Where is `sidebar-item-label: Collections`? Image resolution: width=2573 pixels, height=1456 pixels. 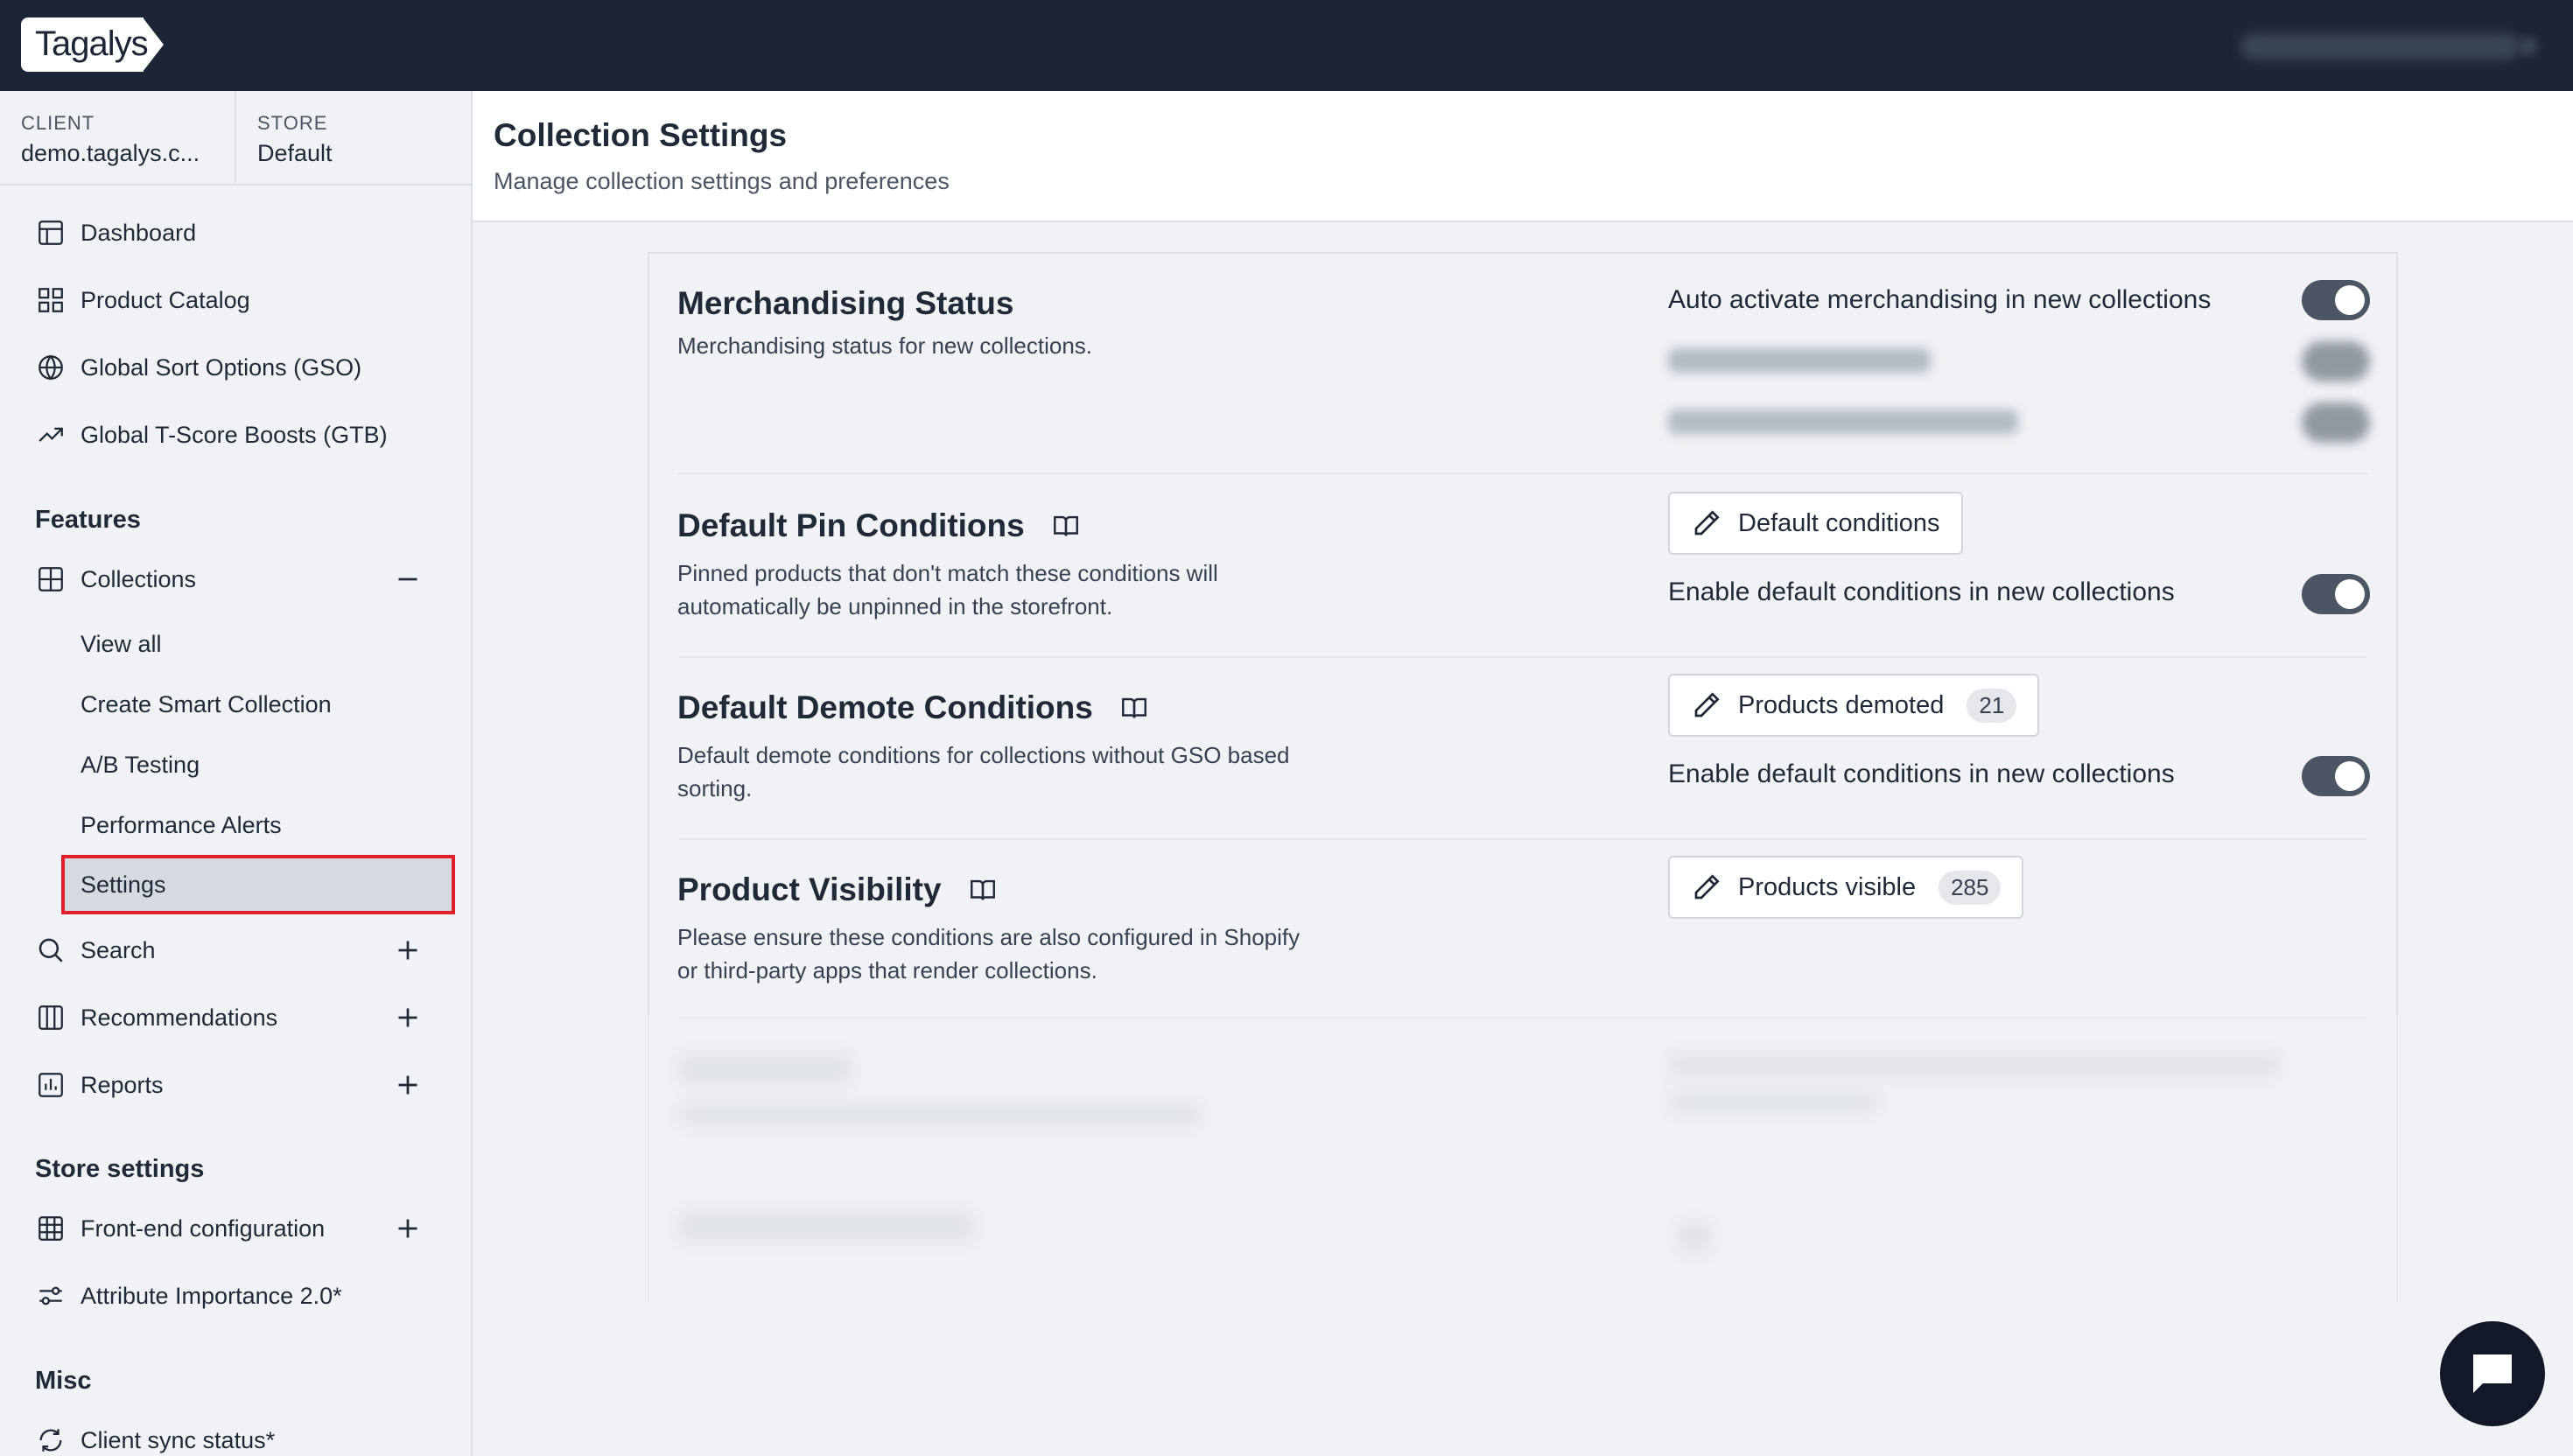 sidebar-item-label: Collections is located at coordinates (139, 578).